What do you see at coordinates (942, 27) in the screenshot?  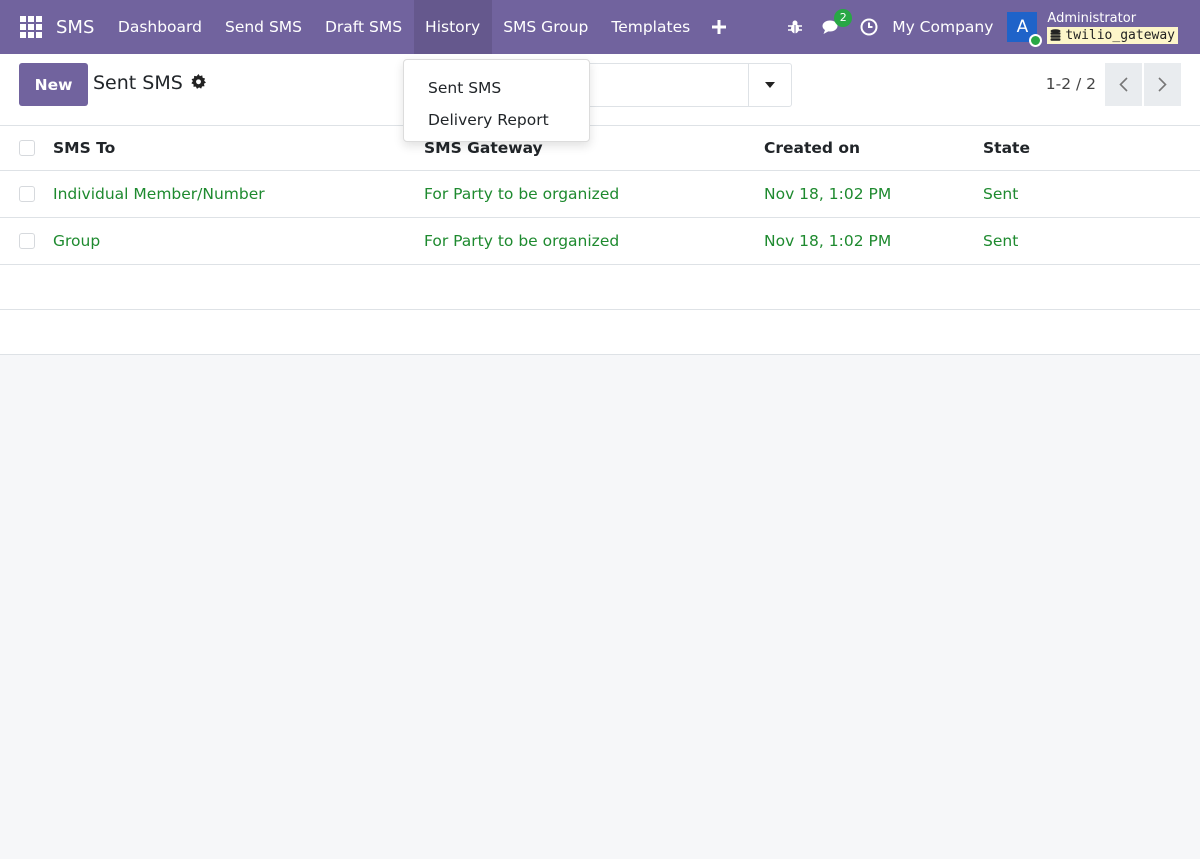 I see `company-switcher: My Company` at bounding box center [942, 27].